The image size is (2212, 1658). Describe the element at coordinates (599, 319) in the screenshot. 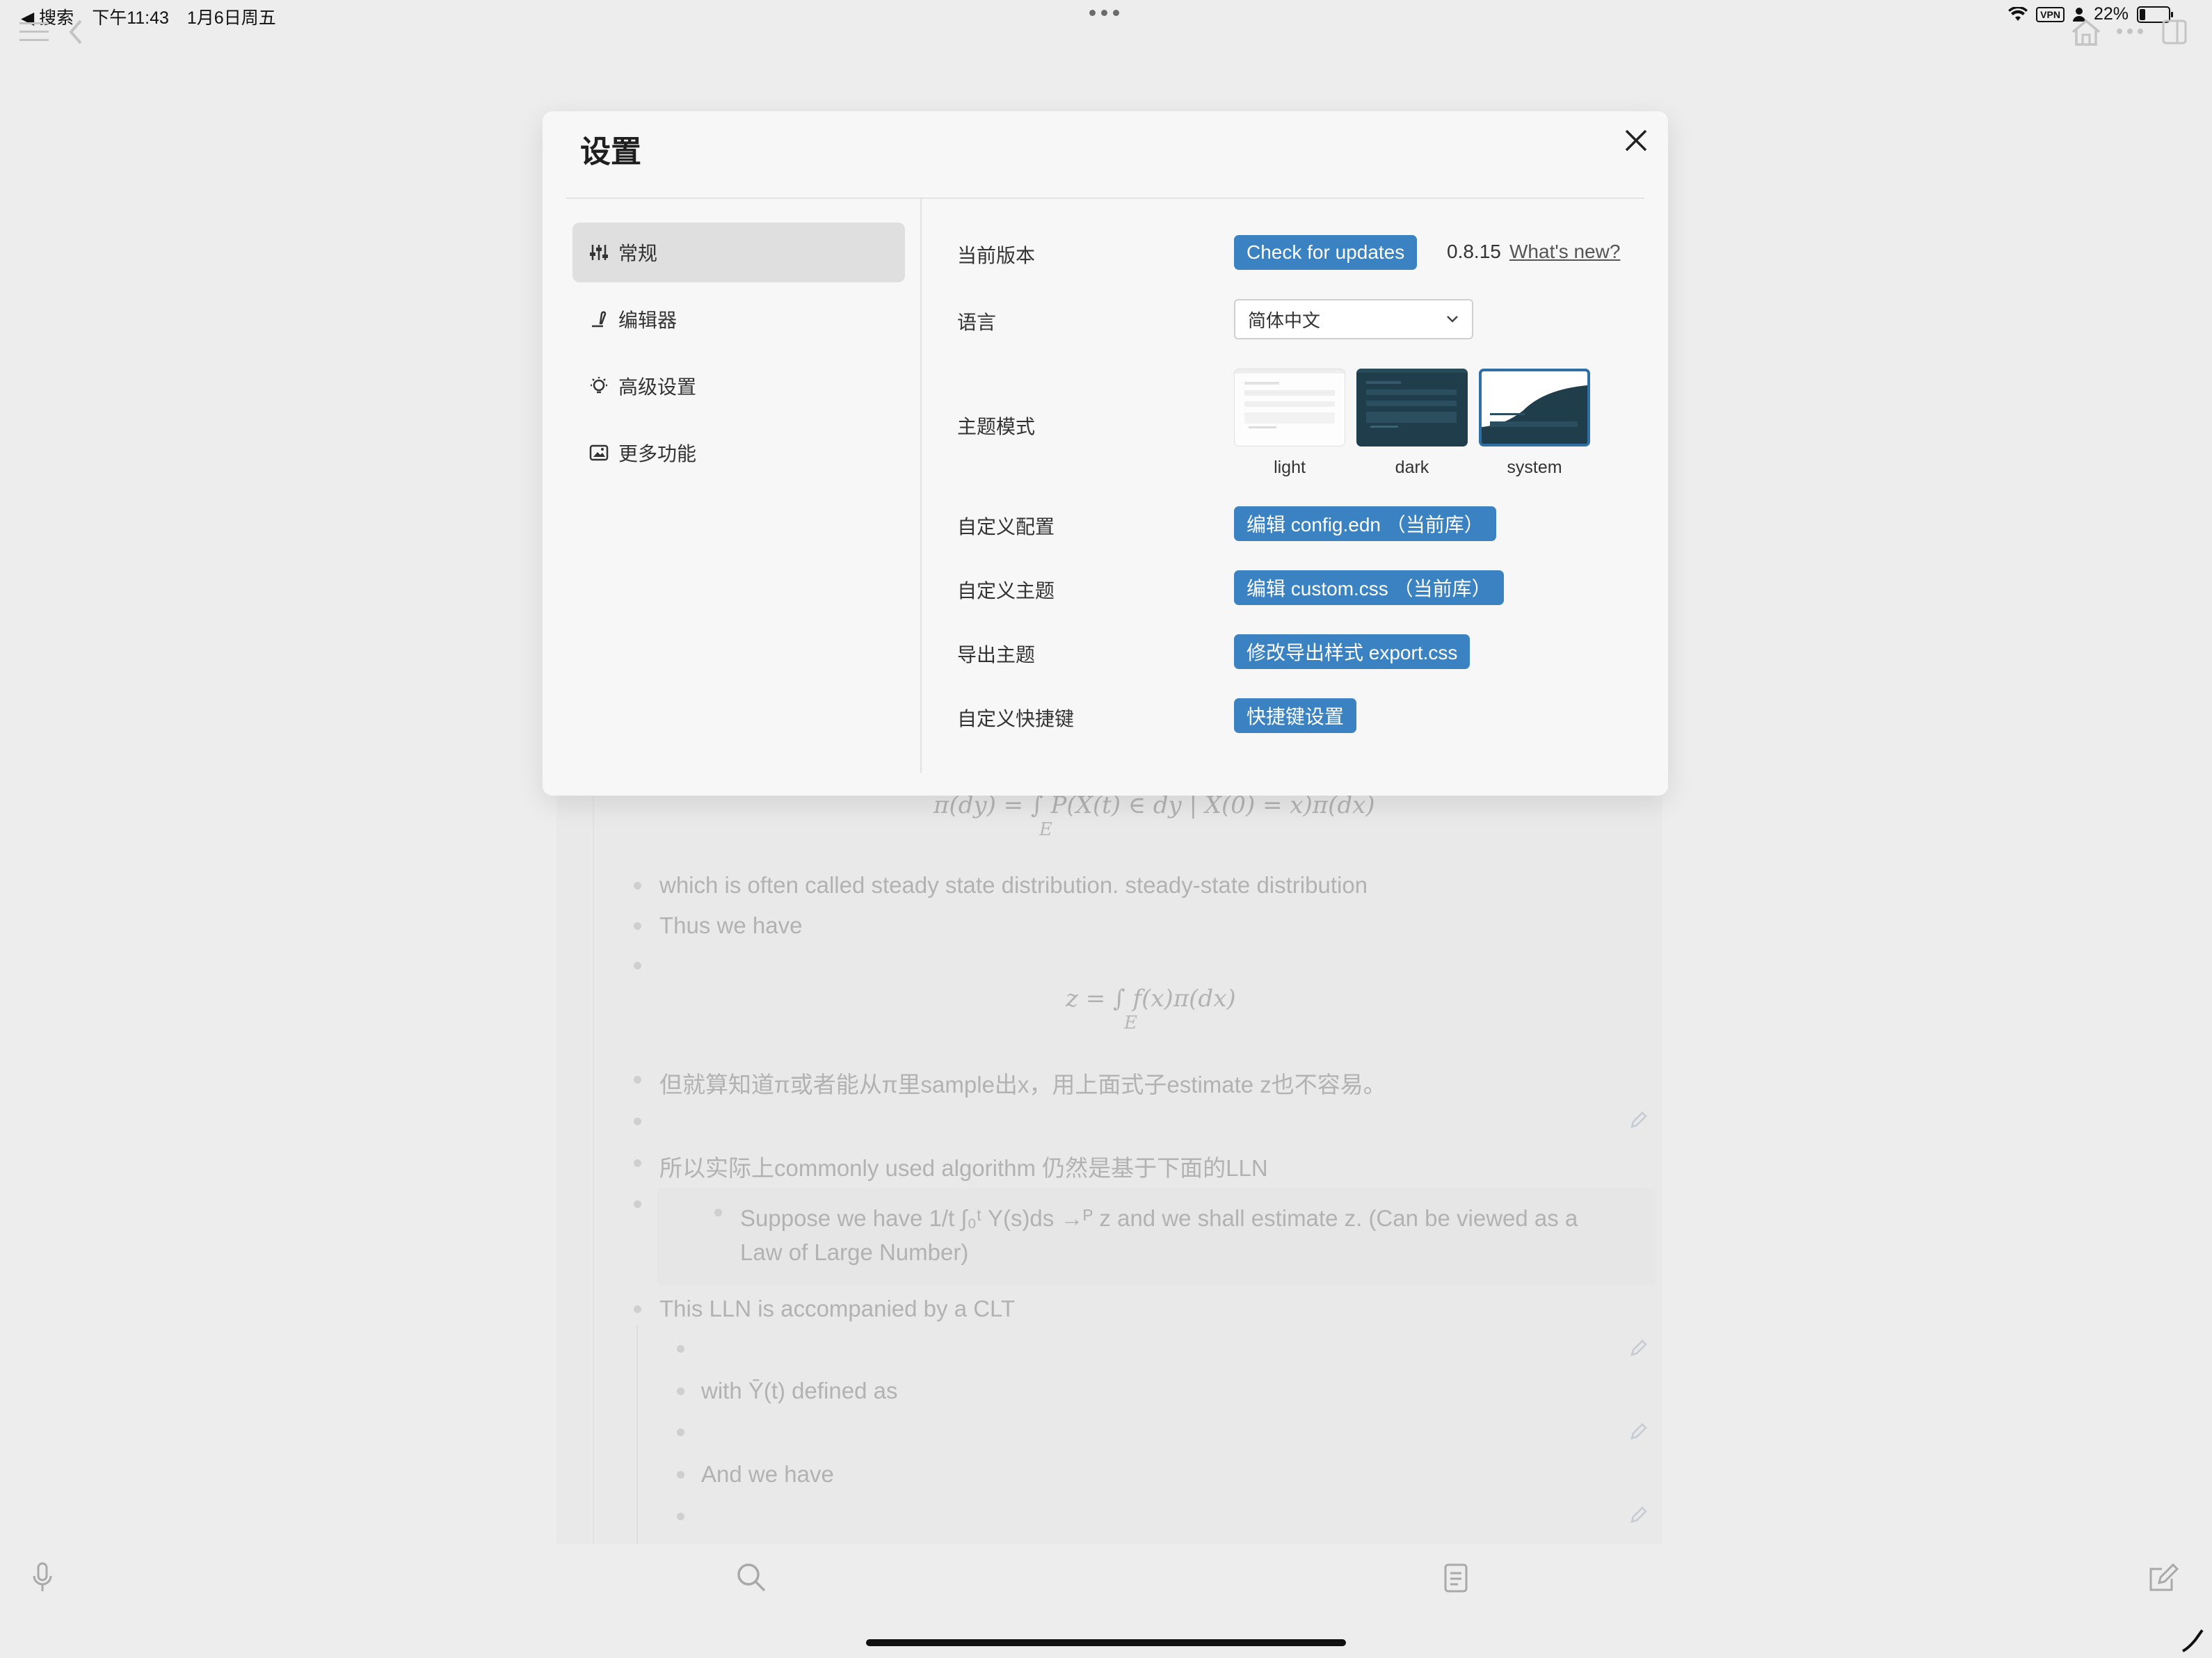

I see `pen-icon` at that location.